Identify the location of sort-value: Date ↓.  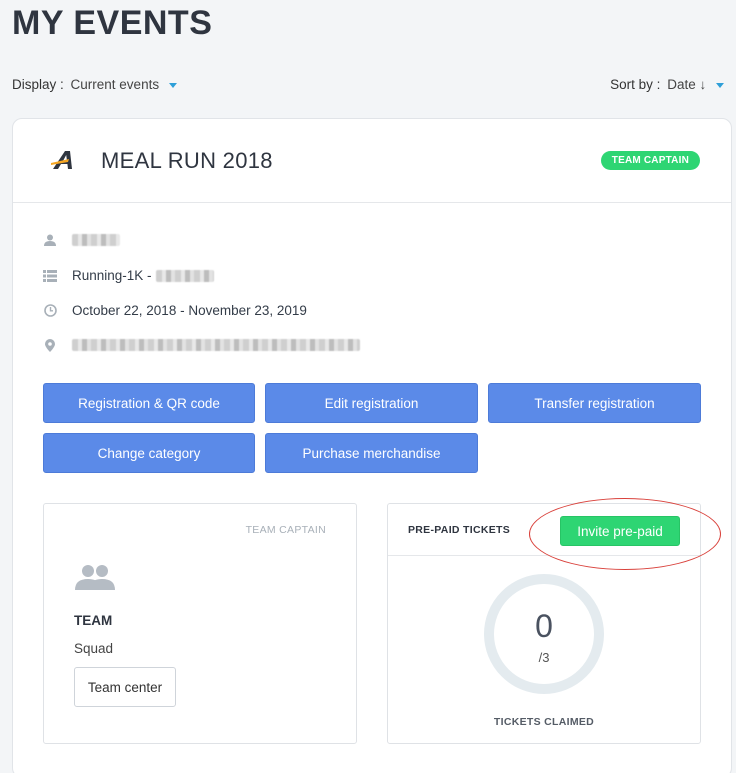
(686, 84).